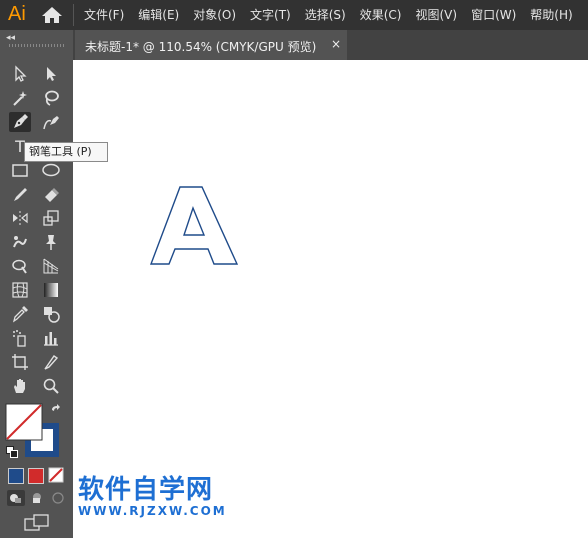 The height and width of the screenshot is (538, 588). I want to click on color-swatch, so click(16, 476).